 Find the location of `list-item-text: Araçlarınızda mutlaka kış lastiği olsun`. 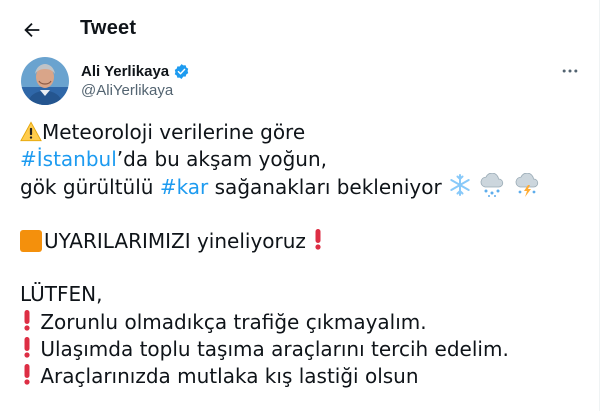

list-item-text: Araçlarınızda mutlaka kış lastiği olsun is located at coordinates (229, 376).